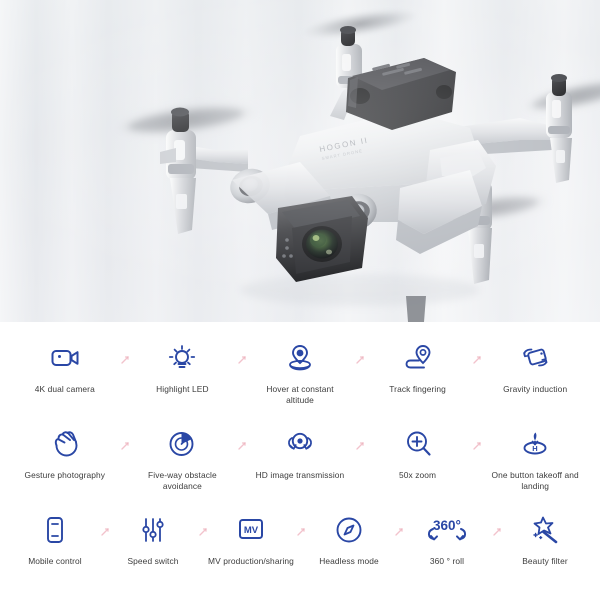 This screenshot has width=600, height=600. I want to click on svg-text: MV, so click(251, 530).